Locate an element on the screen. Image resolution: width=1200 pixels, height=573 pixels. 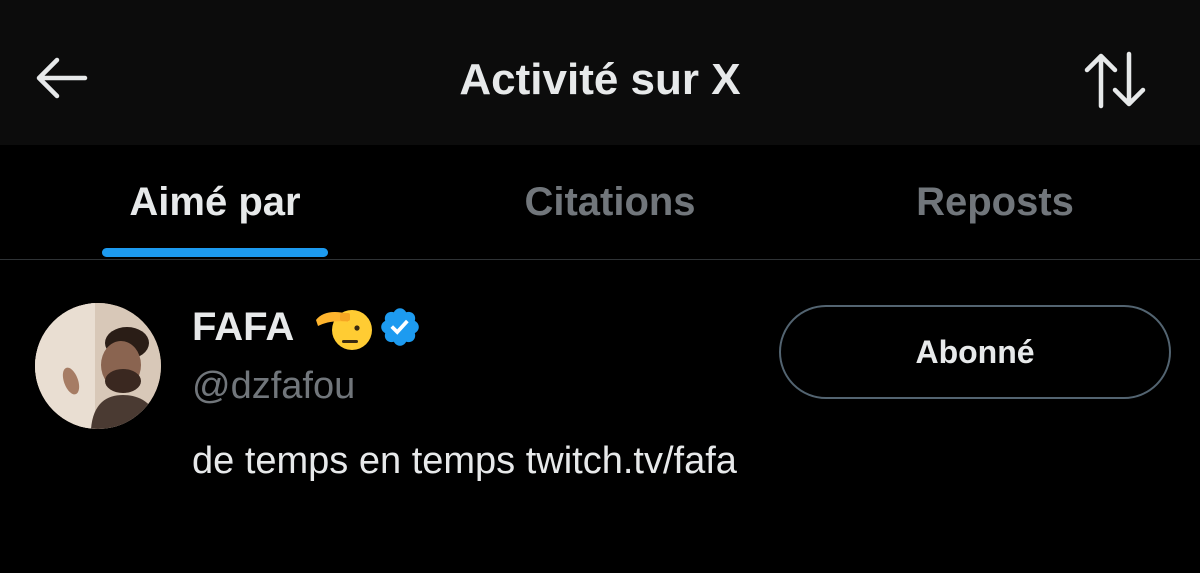
avatar-photo is located at coordinates (98, 366).